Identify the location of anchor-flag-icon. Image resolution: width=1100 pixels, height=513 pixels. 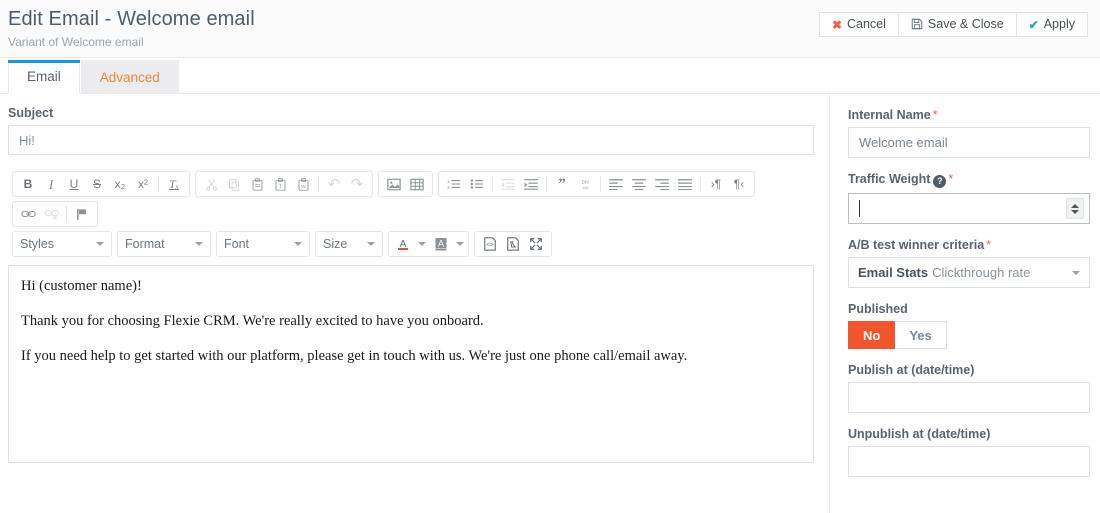
(82, 214).